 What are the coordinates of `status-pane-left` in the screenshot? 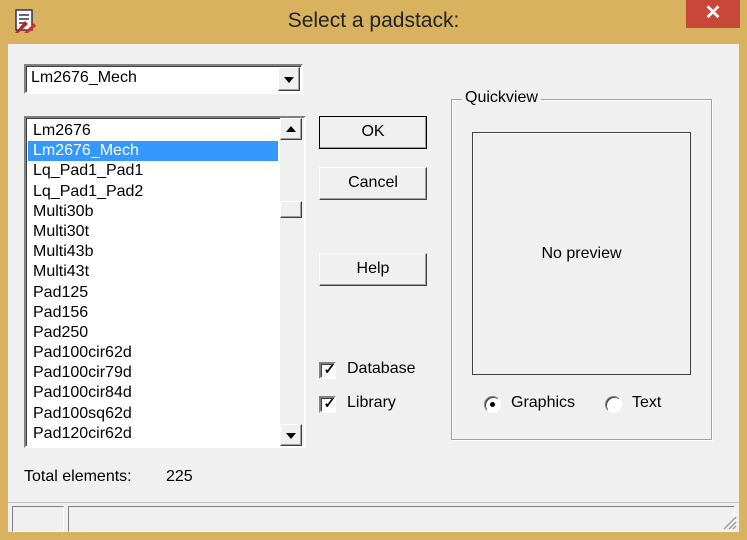 It's located at (38, 519).